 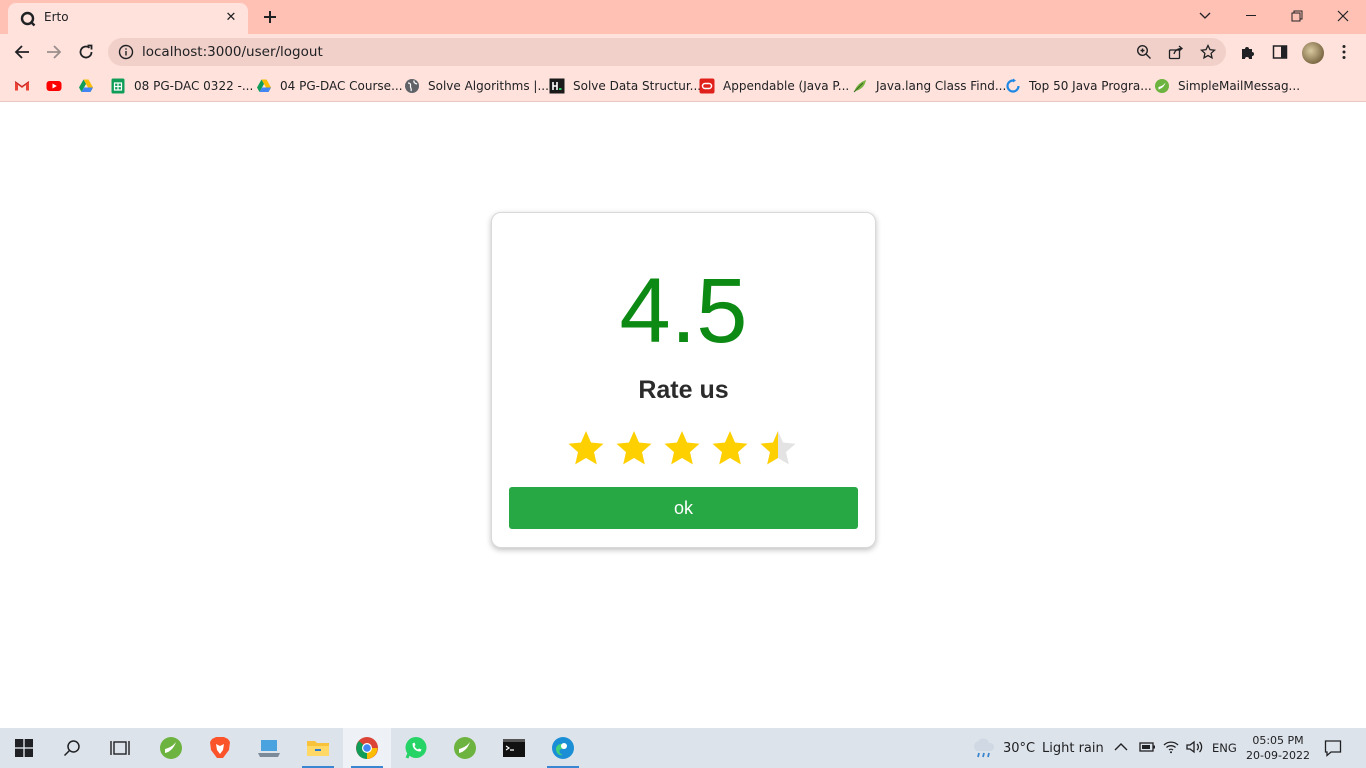 I want to click on ok-button: ok, so click(x=683, y=508).